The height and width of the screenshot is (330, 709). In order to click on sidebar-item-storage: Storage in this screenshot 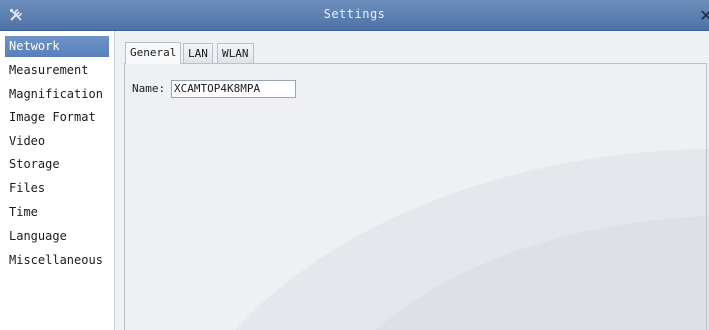, I will do `click(57, 164)`.